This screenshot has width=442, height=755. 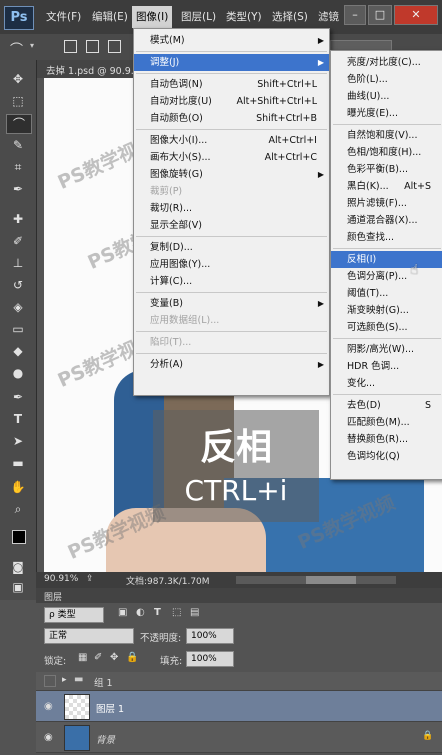 What do you see at coordinates (18, 219) in the screenshot?
I see `healing-brush-icon: ✚` at bounding box center [18, 219].